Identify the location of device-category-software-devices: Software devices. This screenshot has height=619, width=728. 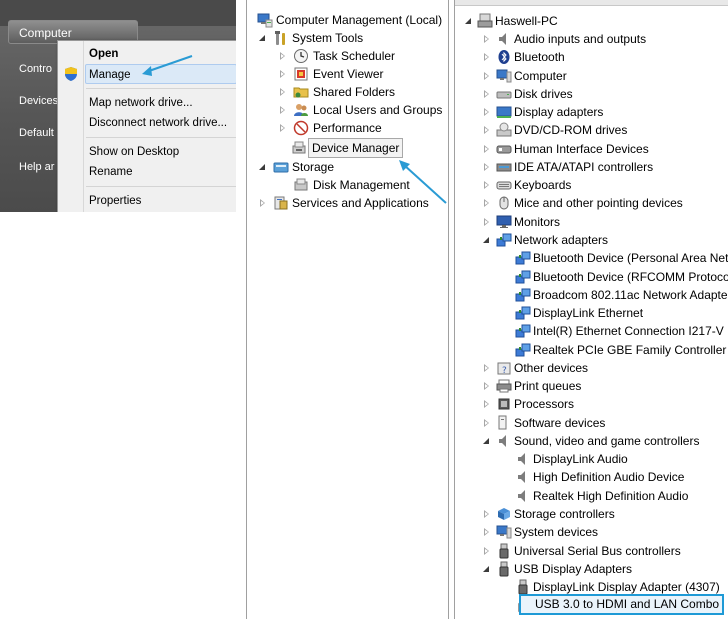
(605, 423).